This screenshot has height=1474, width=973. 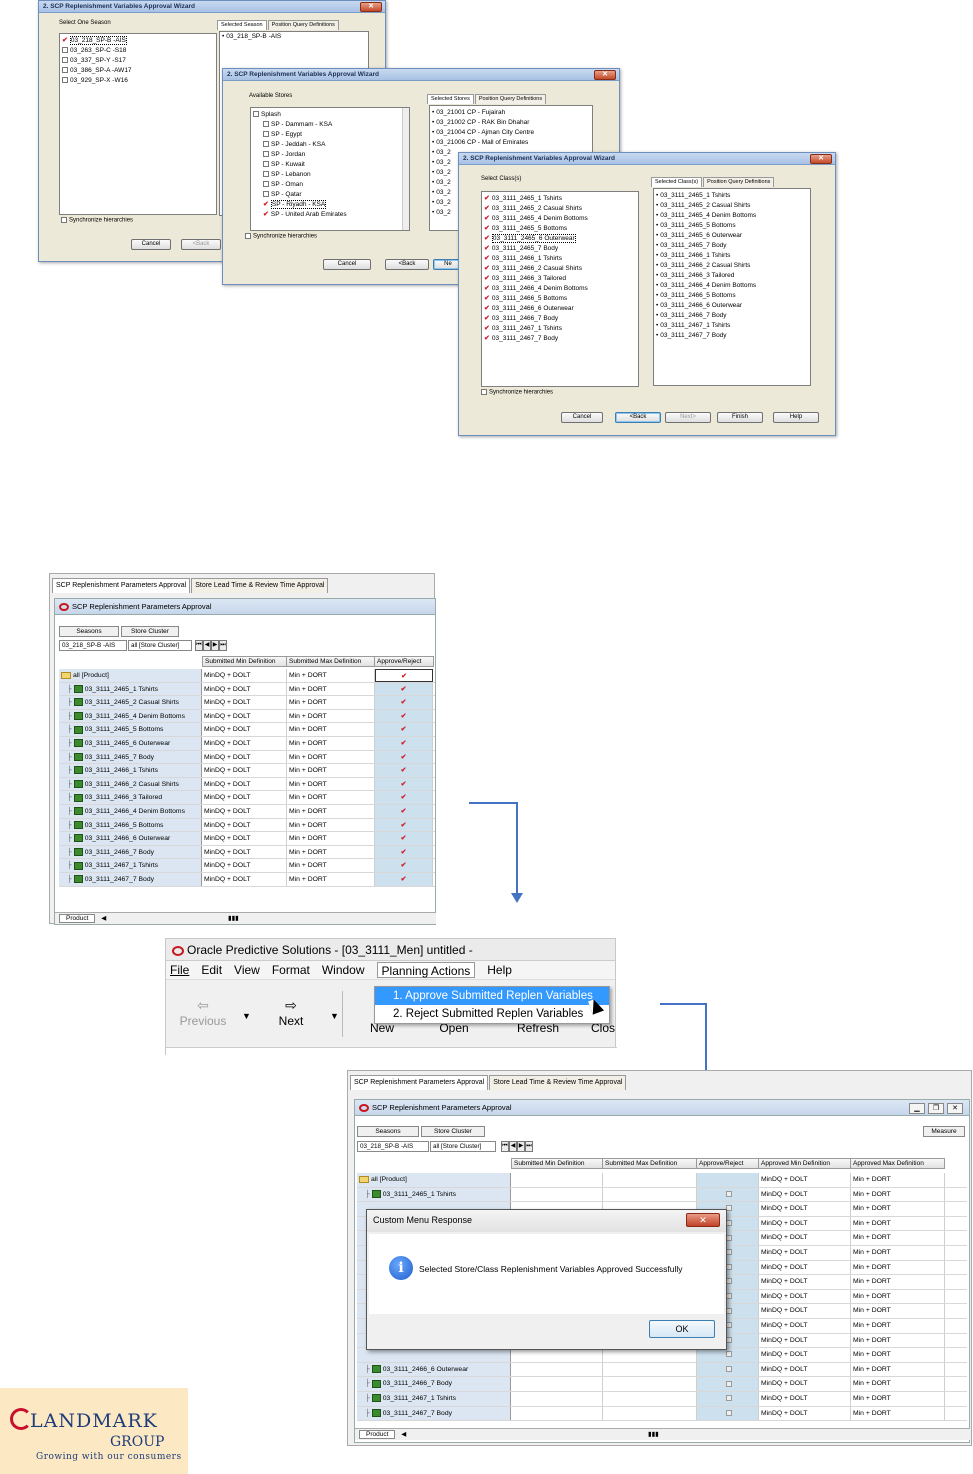 What do you see at coordinates (138, 81) in the screenshot?
I see `list-item: 03_929_SP-X -W16` at bounding box center [138, 81].